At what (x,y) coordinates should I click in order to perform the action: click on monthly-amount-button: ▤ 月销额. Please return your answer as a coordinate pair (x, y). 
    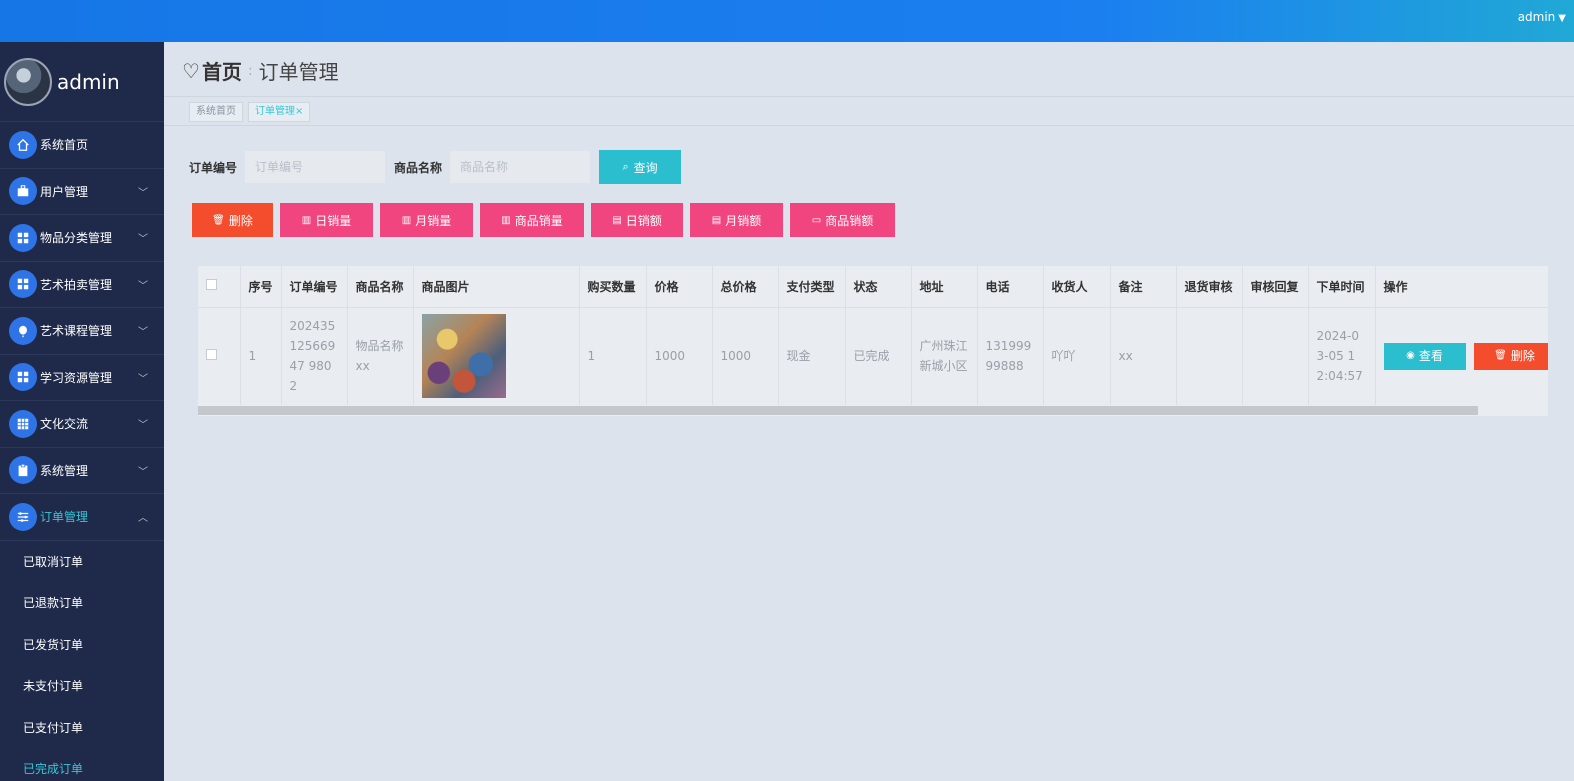
    Looking at the image, I should click on (736, 220).